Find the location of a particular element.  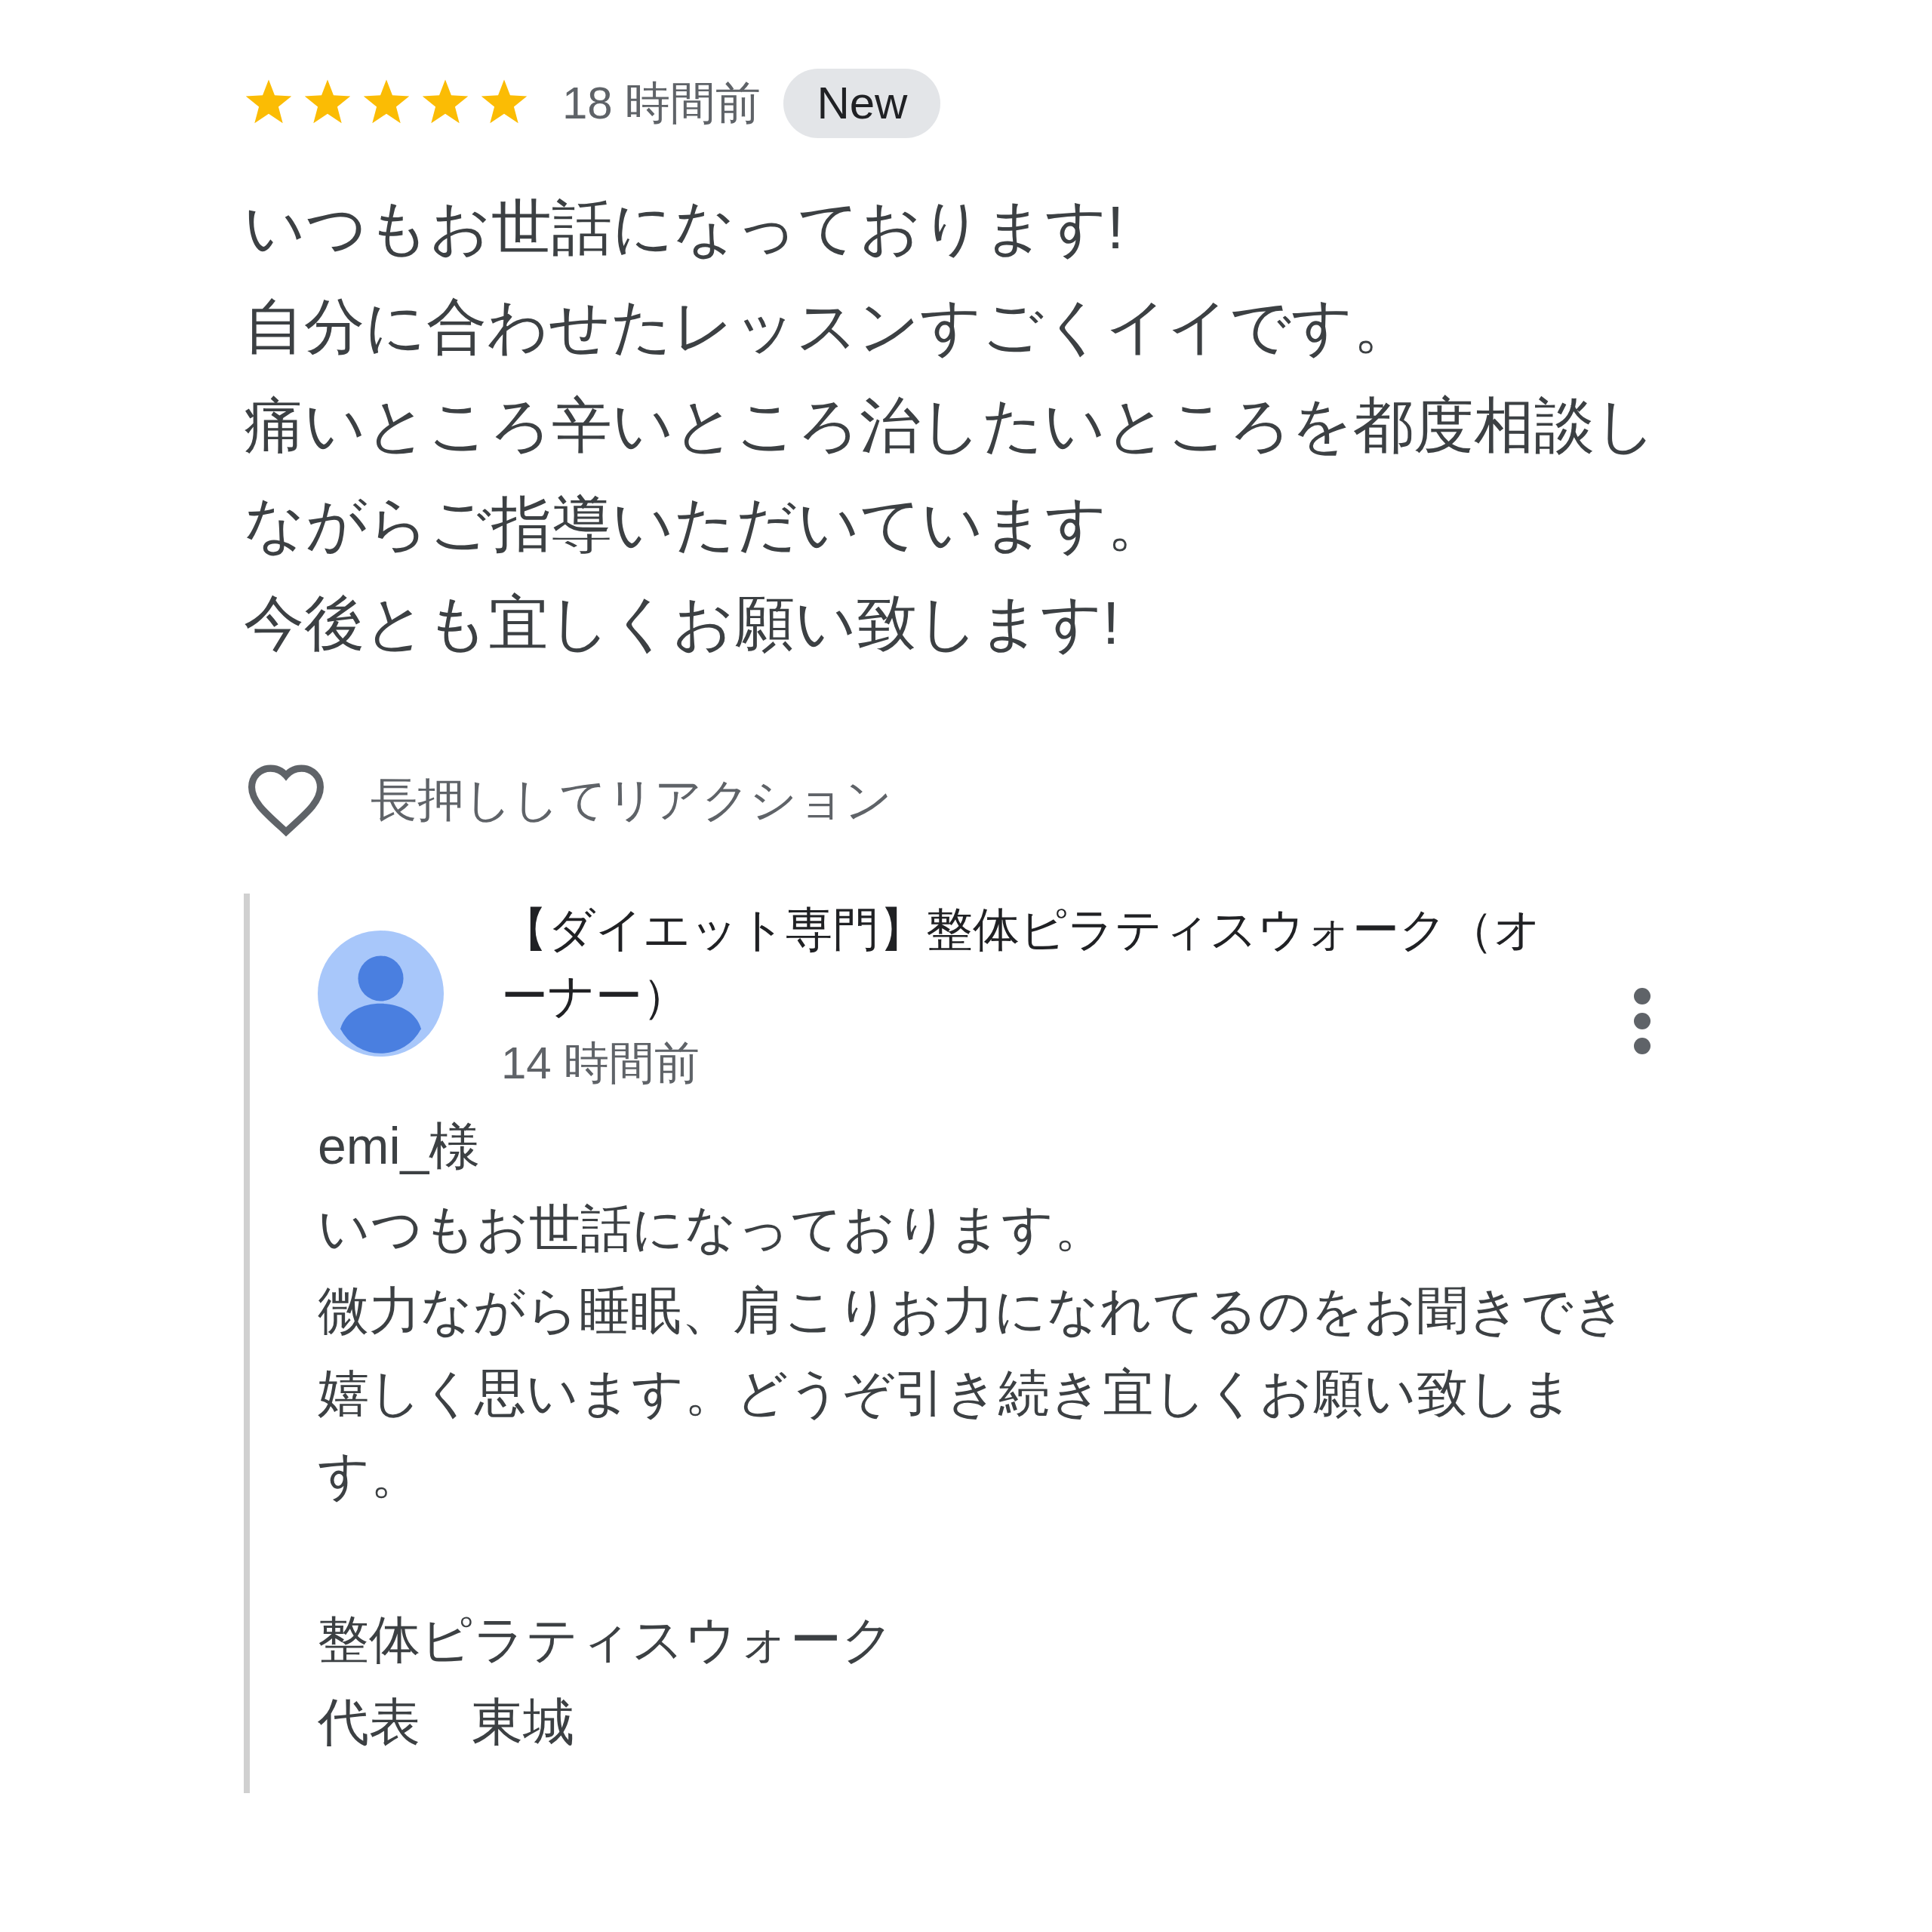

reply-text-line: す。 is located at coordinates (370, 1475).